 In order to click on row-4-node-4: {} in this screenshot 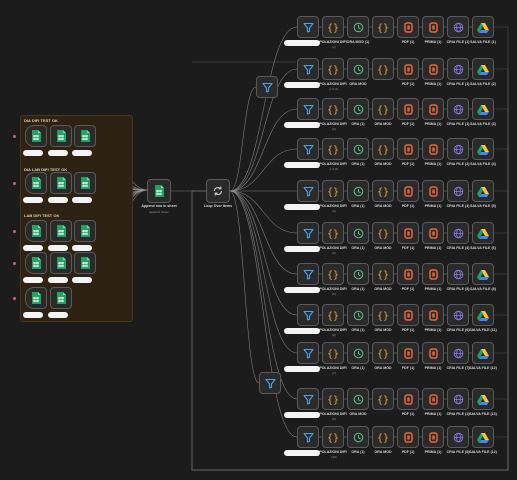, I will do `click(383, 149)`.